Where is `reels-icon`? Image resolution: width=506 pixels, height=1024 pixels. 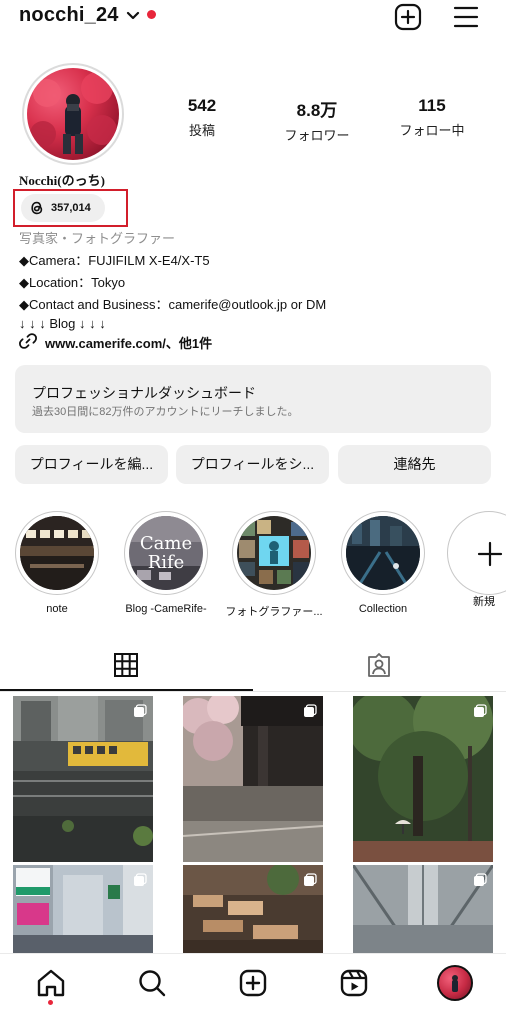
reels-icon is located at coordinates (354, 983).